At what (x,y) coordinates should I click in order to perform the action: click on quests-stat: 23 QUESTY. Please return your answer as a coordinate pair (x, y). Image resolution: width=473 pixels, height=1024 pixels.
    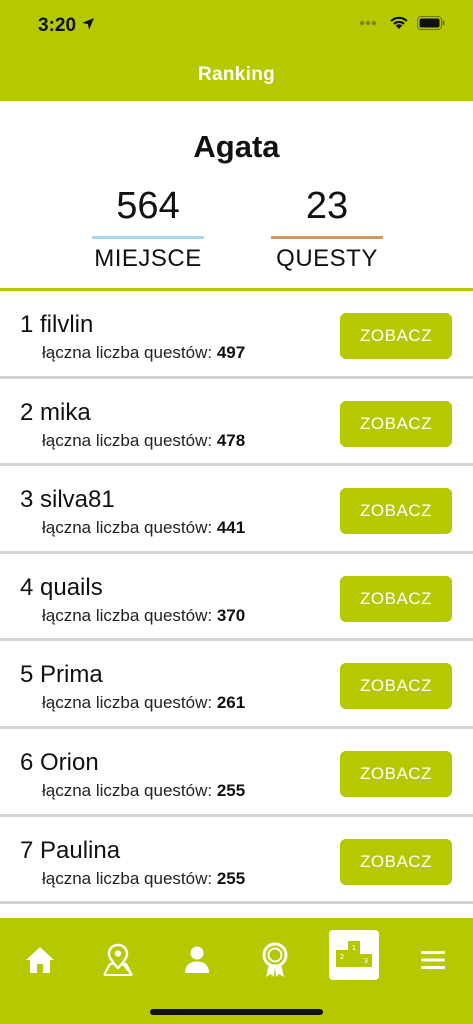
    Looking at the image, I should click on (327, 229).